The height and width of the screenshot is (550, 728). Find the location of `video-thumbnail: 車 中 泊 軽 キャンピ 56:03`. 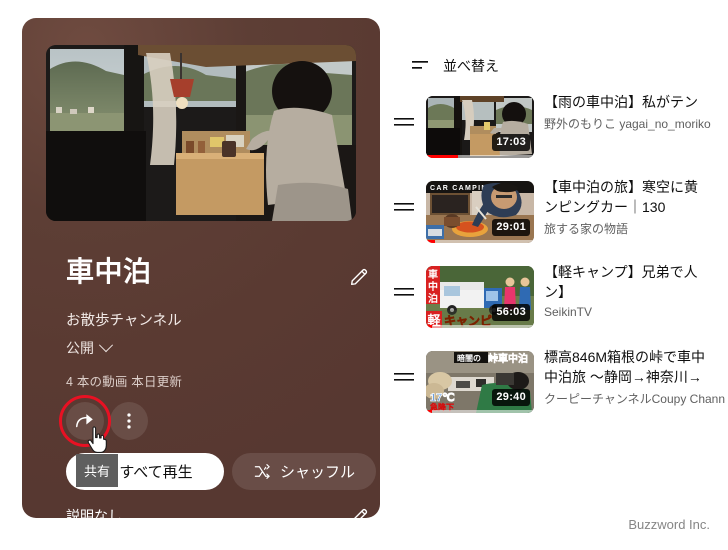

video-thumbnail: 車 中 泊 軽 キャンピ 56:03 is located at coordinates (480, 297).